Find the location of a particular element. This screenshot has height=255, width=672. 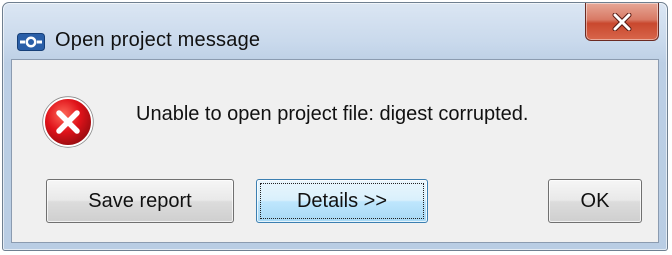

details-button: Details >> is located at coordinates (342, 201).